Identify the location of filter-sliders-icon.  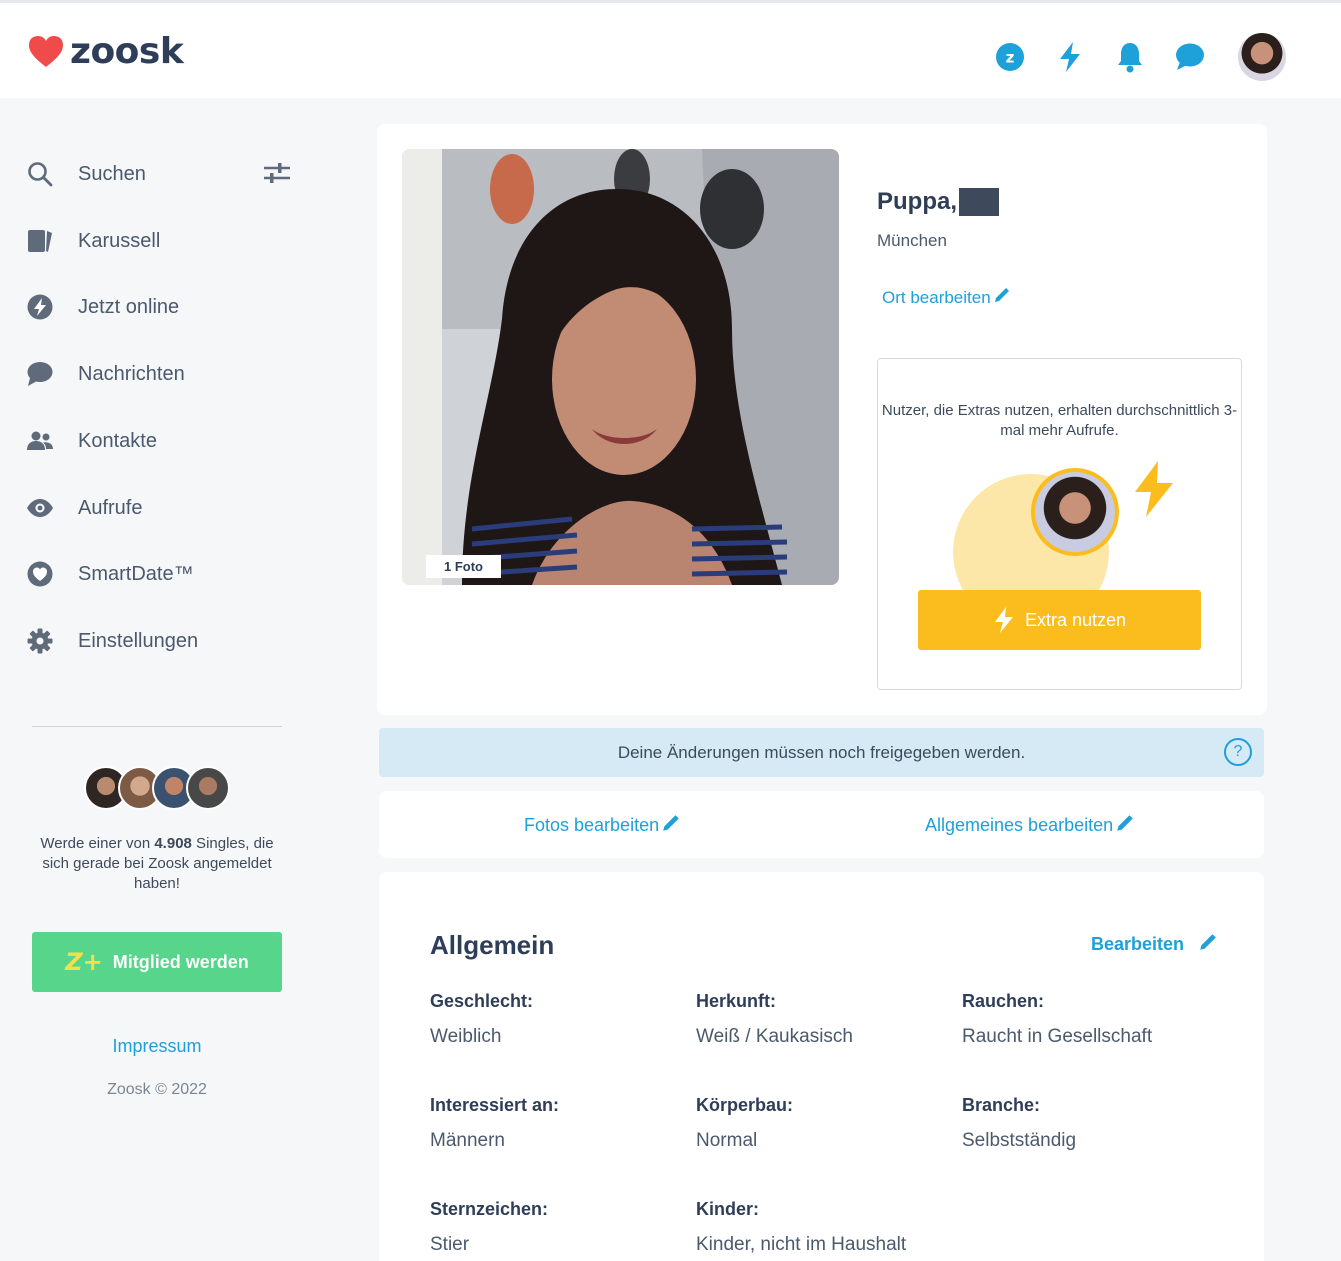
(277, 175).